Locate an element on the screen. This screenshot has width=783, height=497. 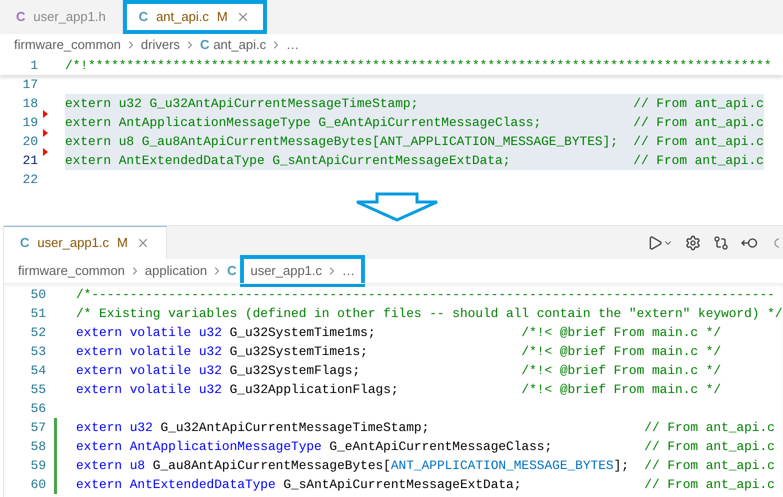
line-number: 51 is located at coordinates (38, 313).